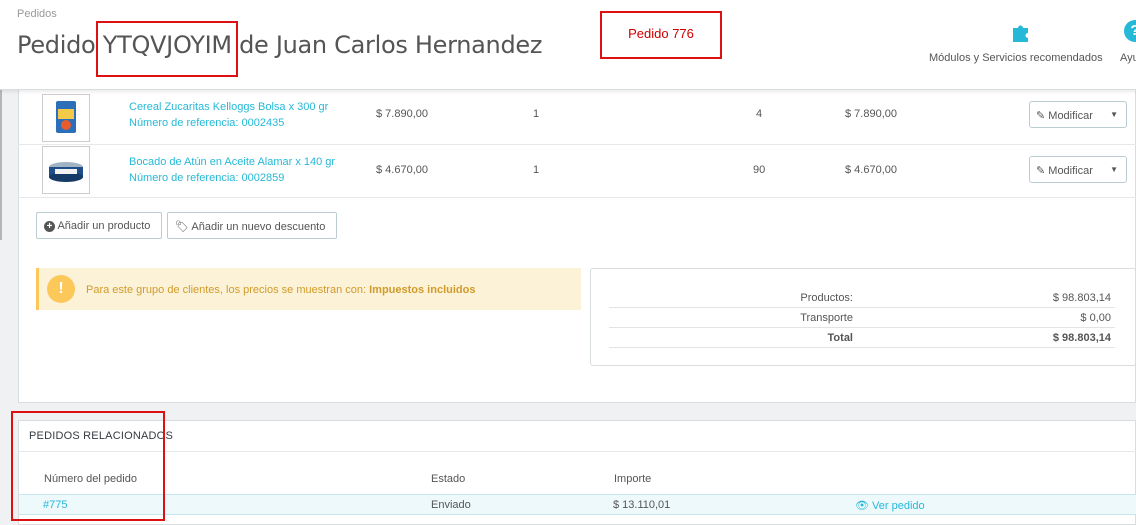 The height and width of the screenshot is (525, 1136). I want to click on totals-row-total: Total $ 98.803,14, so click(862, 338).